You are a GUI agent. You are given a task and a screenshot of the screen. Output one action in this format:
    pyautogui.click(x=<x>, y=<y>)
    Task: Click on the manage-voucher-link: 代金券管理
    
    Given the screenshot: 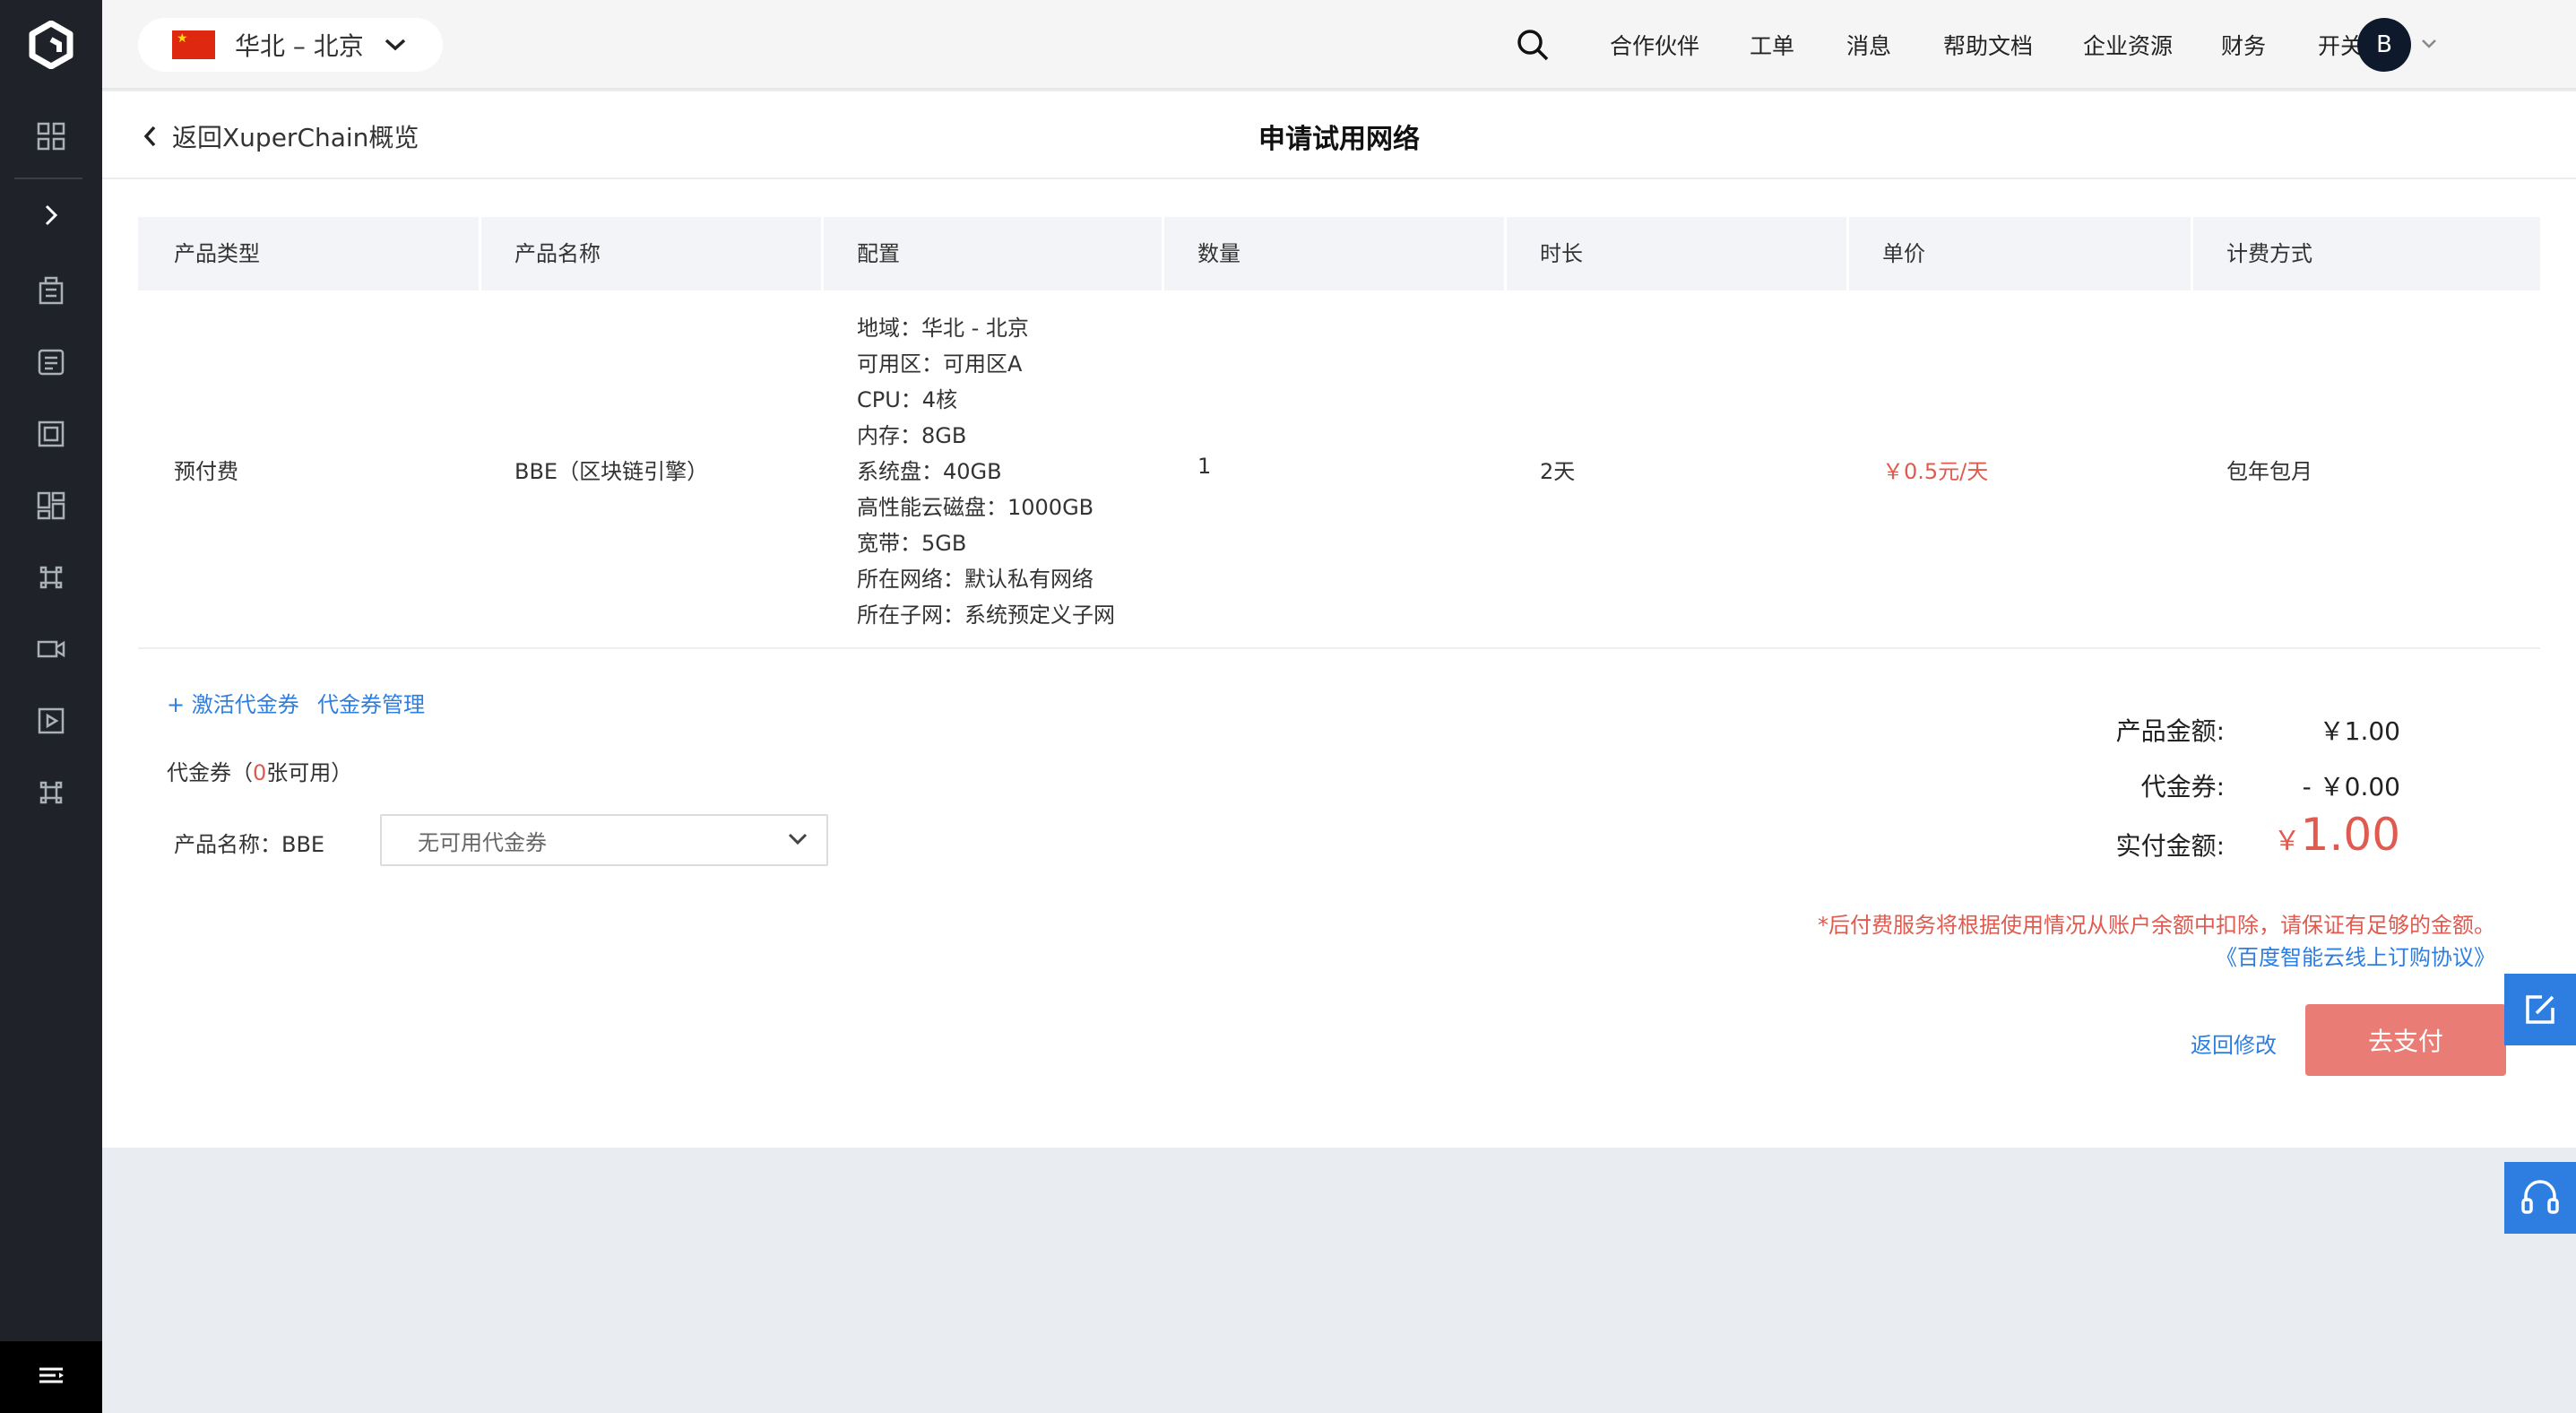 What is the action you would take?
    pyautogui.click(x=371, y=702)
    